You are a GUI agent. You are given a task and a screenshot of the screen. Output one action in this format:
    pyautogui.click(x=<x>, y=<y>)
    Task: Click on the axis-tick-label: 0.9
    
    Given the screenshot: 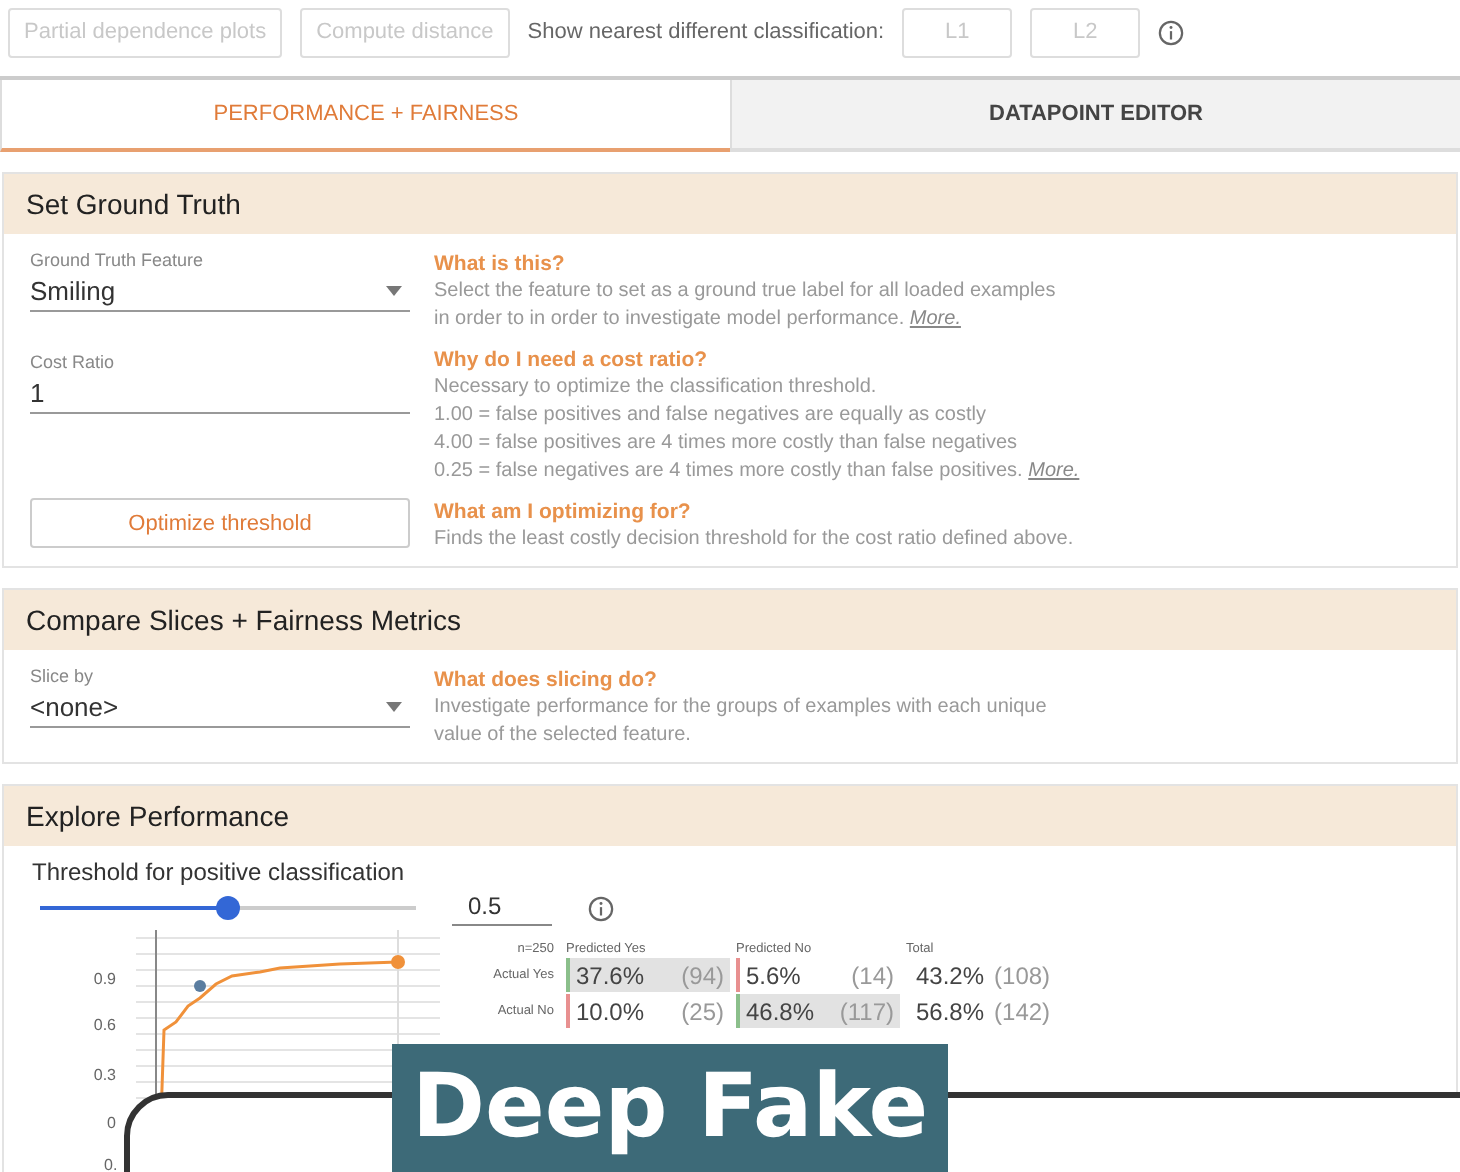 What is the action you would take?
    pyautogui.click(x=104, y=979)
    